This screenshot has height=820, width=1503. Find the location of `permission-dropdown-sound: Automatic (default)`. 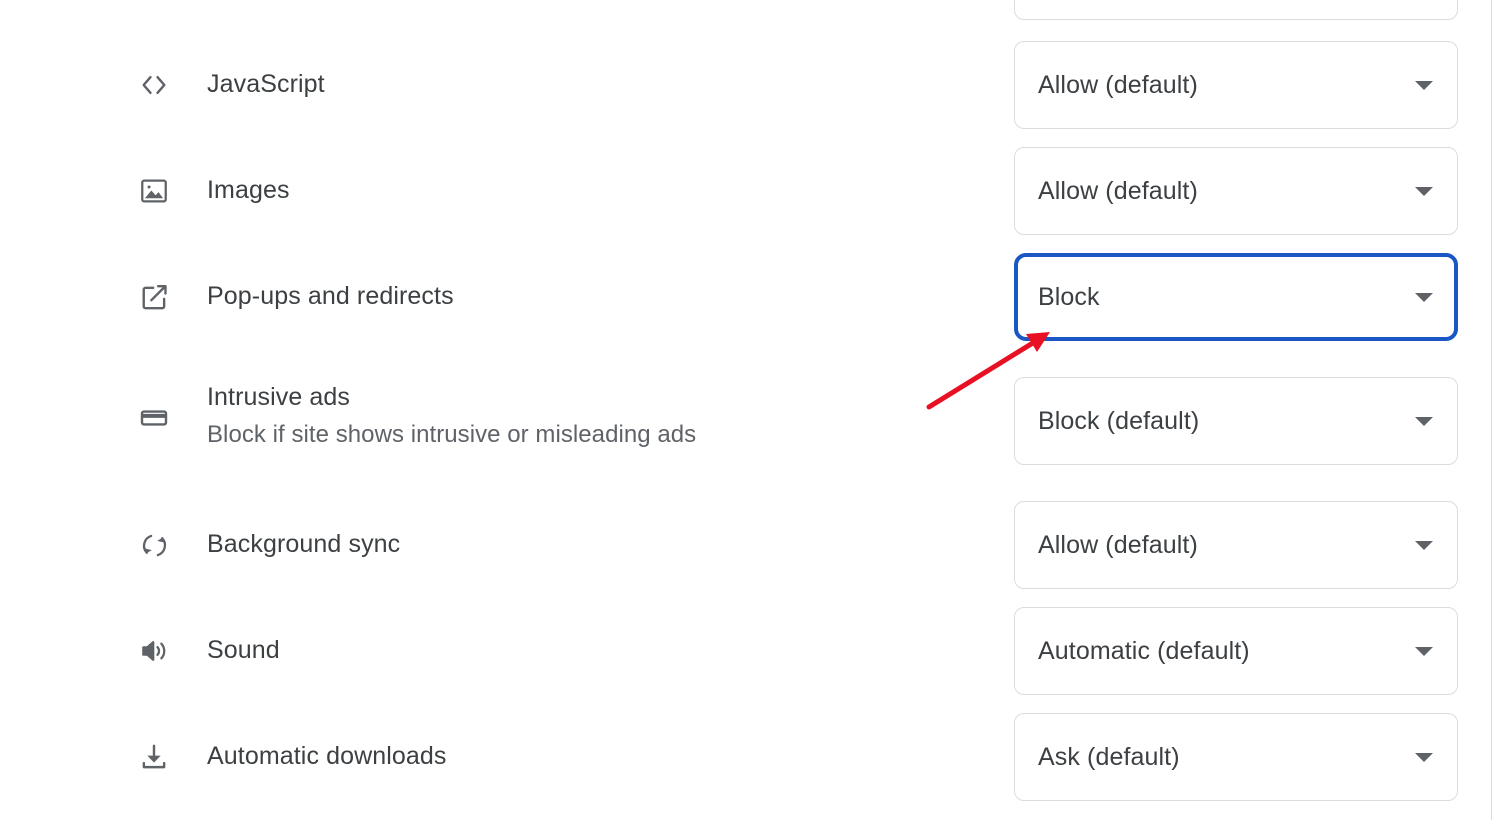

permission-dropdown-sound: Automatic (default) is located at coordinates (1236, 651).